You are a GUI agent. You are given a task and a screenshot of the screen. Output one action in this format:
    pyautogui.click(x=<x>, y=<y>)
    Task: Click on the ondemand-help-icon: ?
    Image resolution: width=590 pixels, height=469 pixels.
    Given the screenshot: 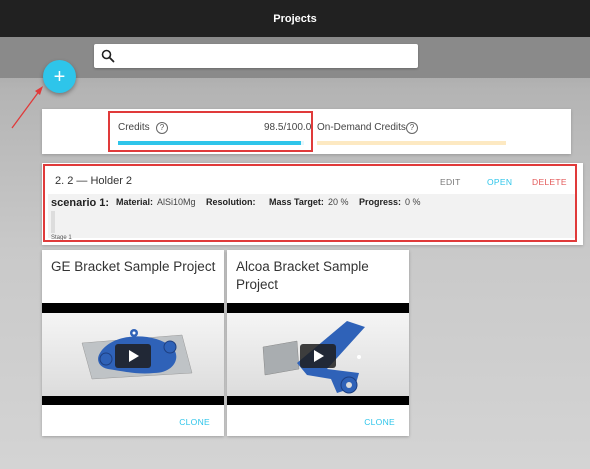 What is the action you would take?
    pyautogui.click(x=412, y=128)
    